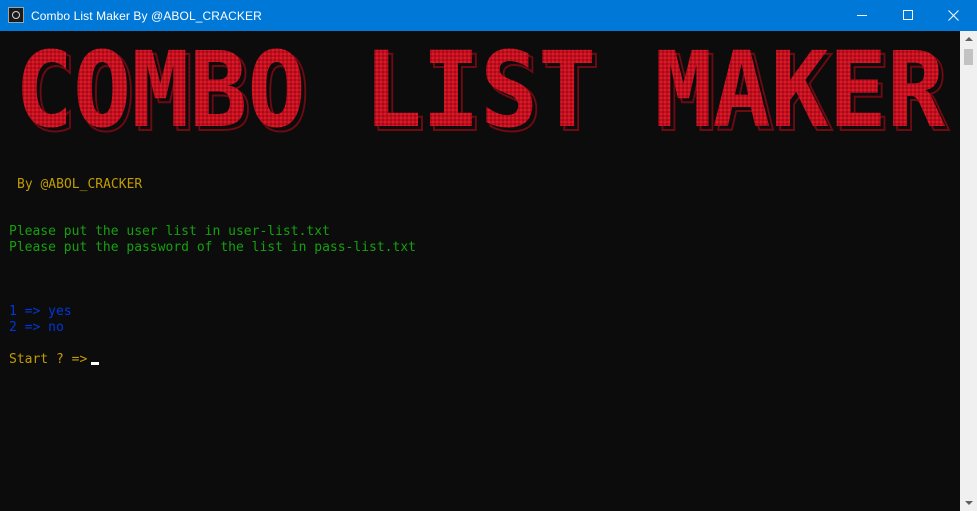  I want to click on scroll-up-arrow-icon, so click(968, 39).